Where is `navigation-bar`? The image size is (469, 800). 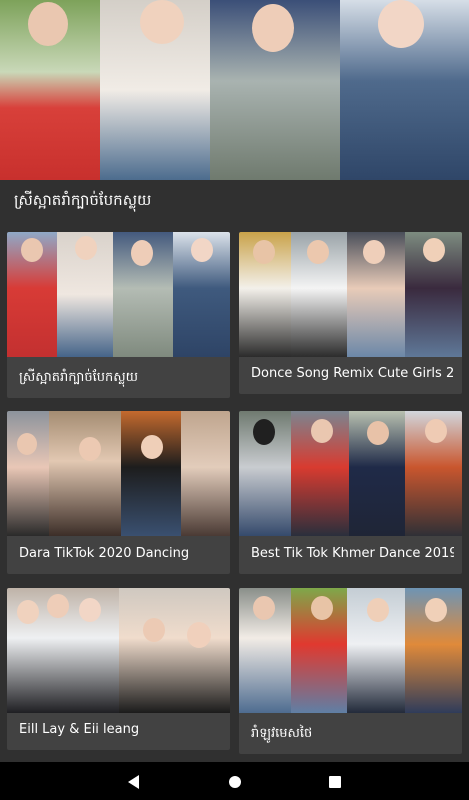 navigation-bar is located at coordinates (234, 781).